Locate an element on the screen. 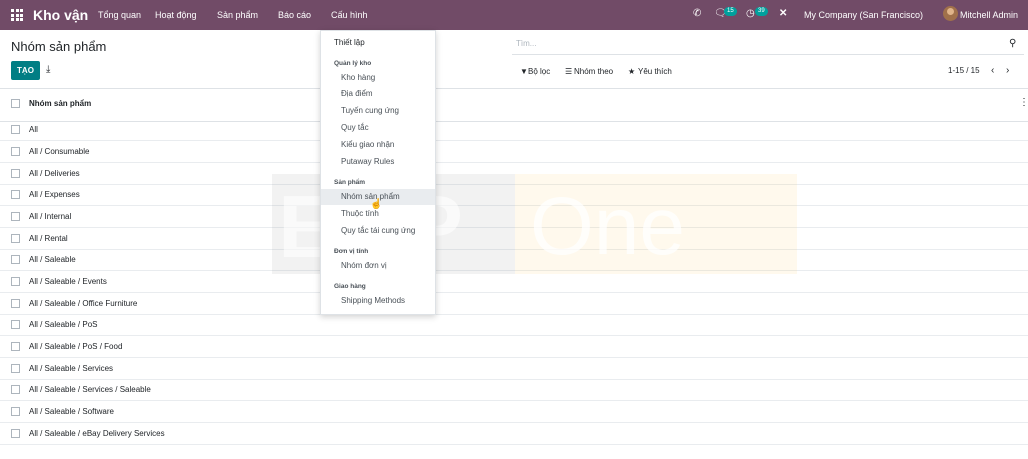  menu-item-routes: Tuyến cung ứng is located at coordinates (378, 111).